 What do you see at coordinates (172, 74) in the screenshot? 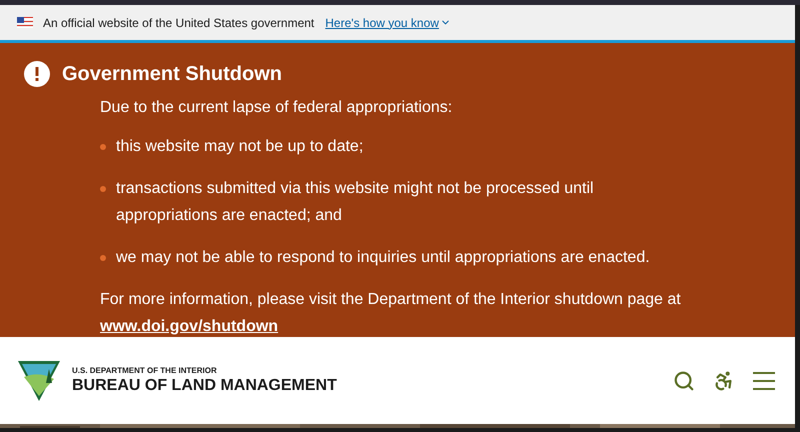
I see `alert-title: Government Shutdown` at bounding box center [172, 74].